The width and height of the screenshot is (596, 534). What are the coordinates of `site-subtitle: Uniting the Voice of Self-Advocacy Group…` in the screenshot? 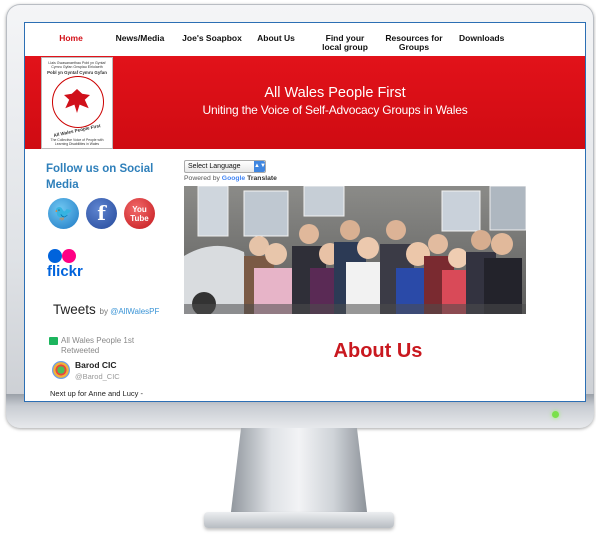 It's located at (335, 110).